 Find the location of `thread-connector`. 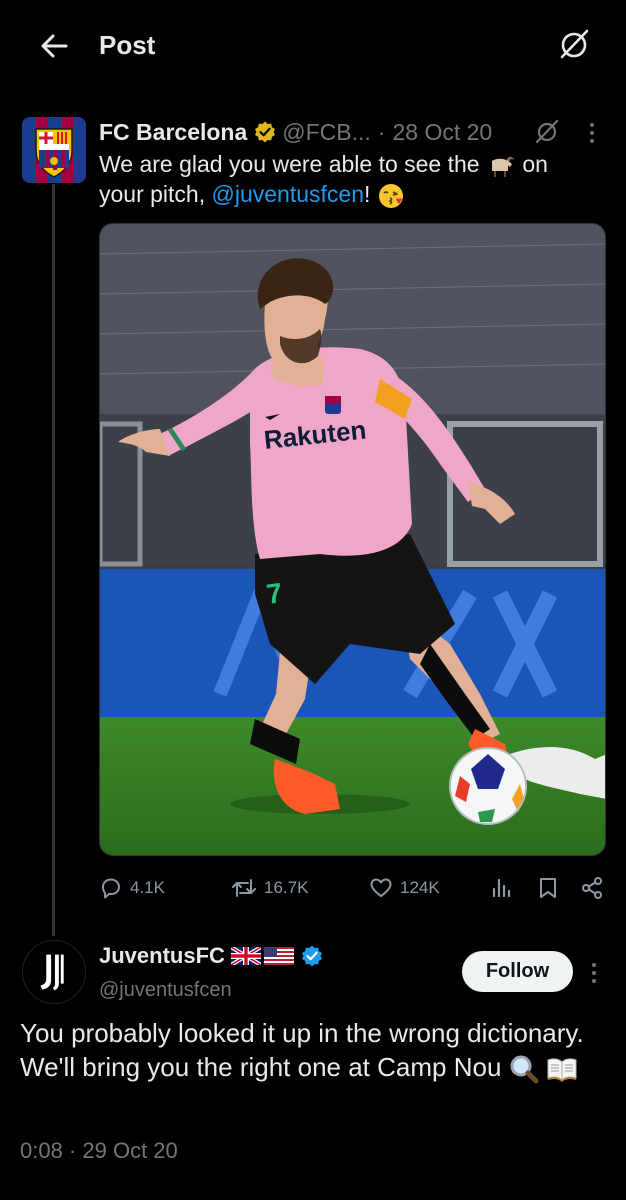

thread-connector is located at coordinates (53, 560).